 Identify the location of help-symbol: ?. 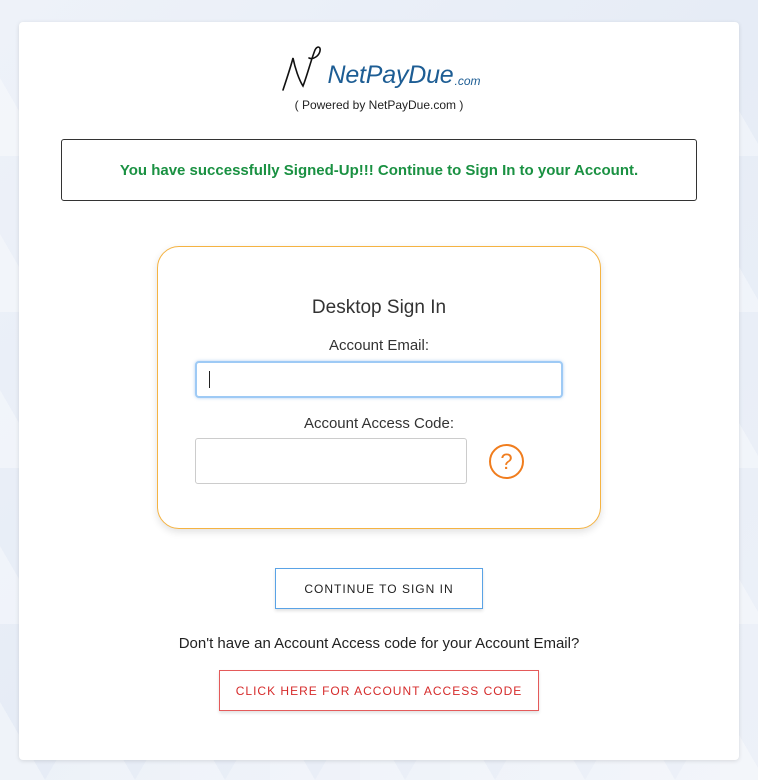
(506, 461).